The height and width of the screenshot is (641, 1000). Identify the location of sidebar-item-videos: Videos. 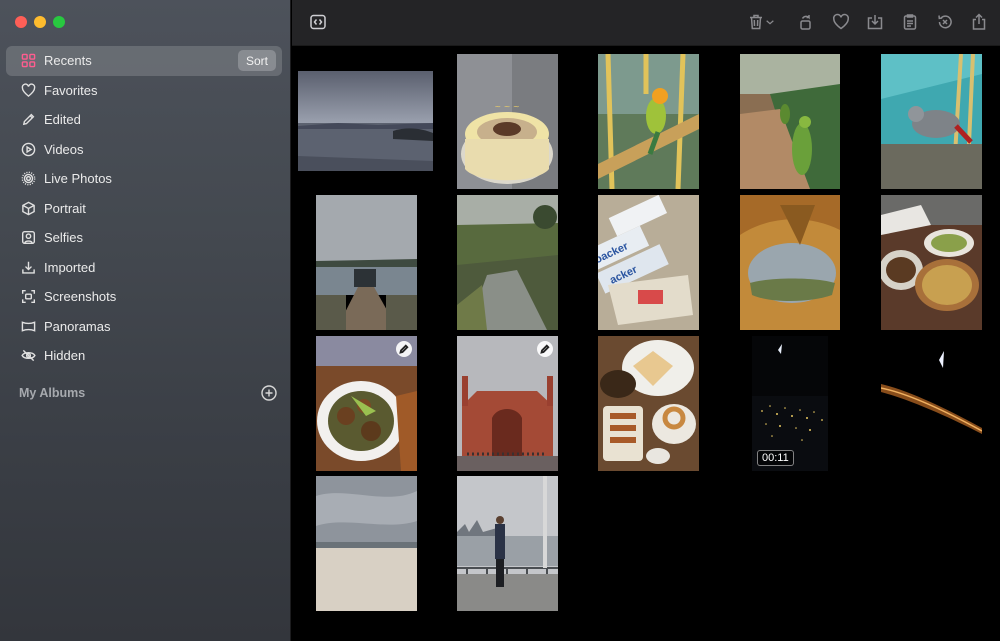
(144, 150).